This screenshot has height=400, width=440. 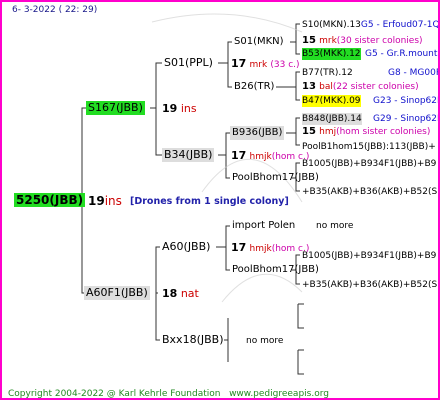 What do you see at coordinates (186, 247) in the screenshot?
I see `a60-node: A60(JBB)` at bounding box center [186, 247].